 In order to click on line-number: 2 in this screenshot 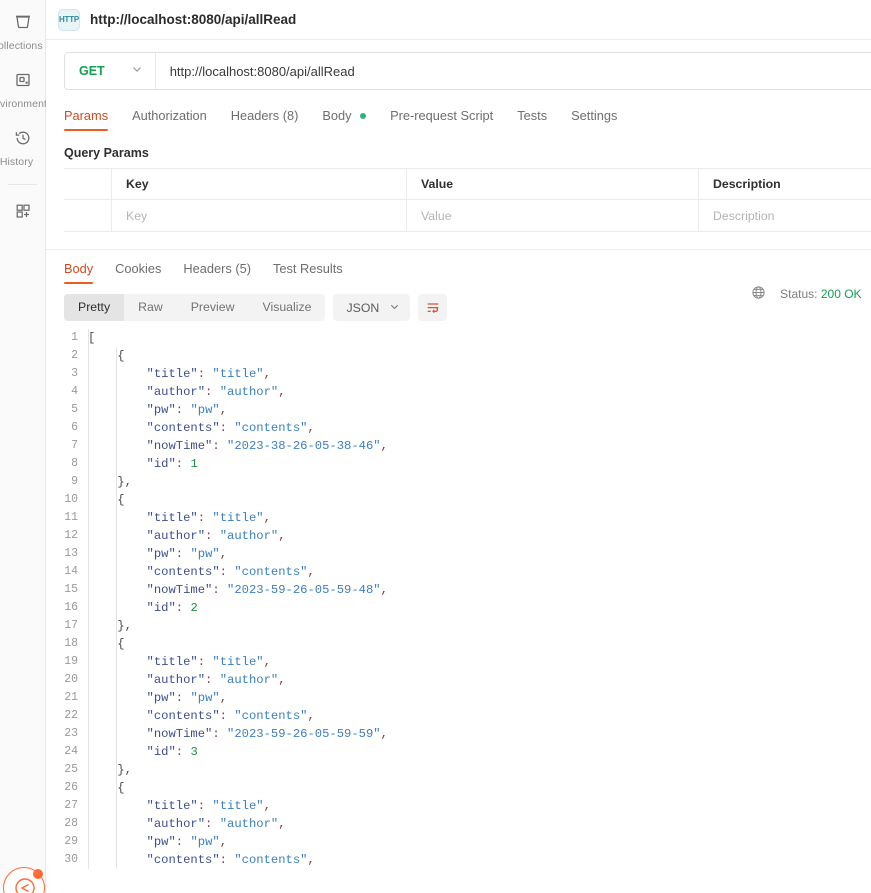, I will do `click(74, 355)`.